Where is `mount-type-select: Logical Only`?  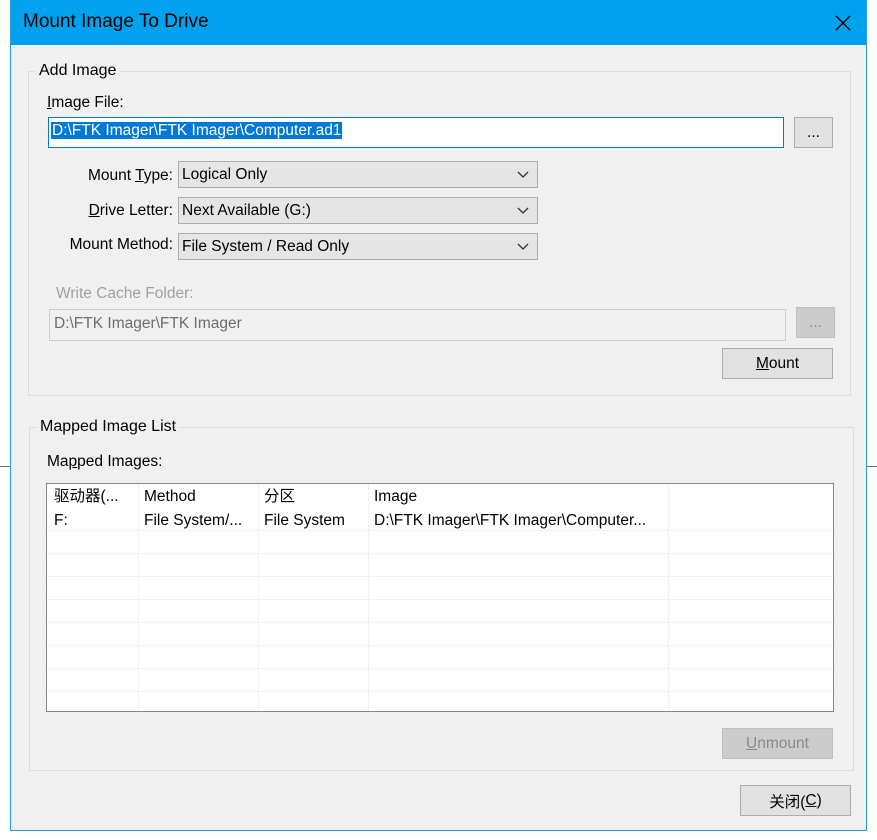
mount-type-select: Logical Only is located at coordinates (358, 174).